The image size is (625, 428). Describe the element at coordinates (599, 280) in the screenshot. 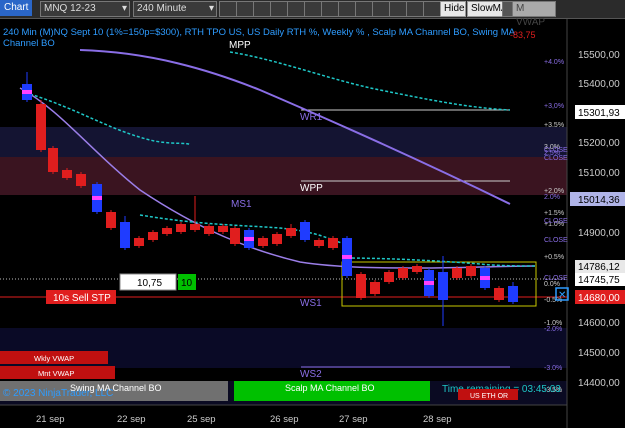

I see `price-badge-14745: 14745,75` at that location.